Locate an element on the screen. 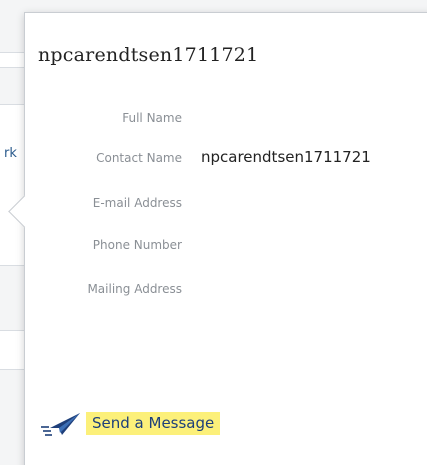 The height and width of the screenshot is (465, 427). paper-plane-icon is located at coordinates (60, 424).